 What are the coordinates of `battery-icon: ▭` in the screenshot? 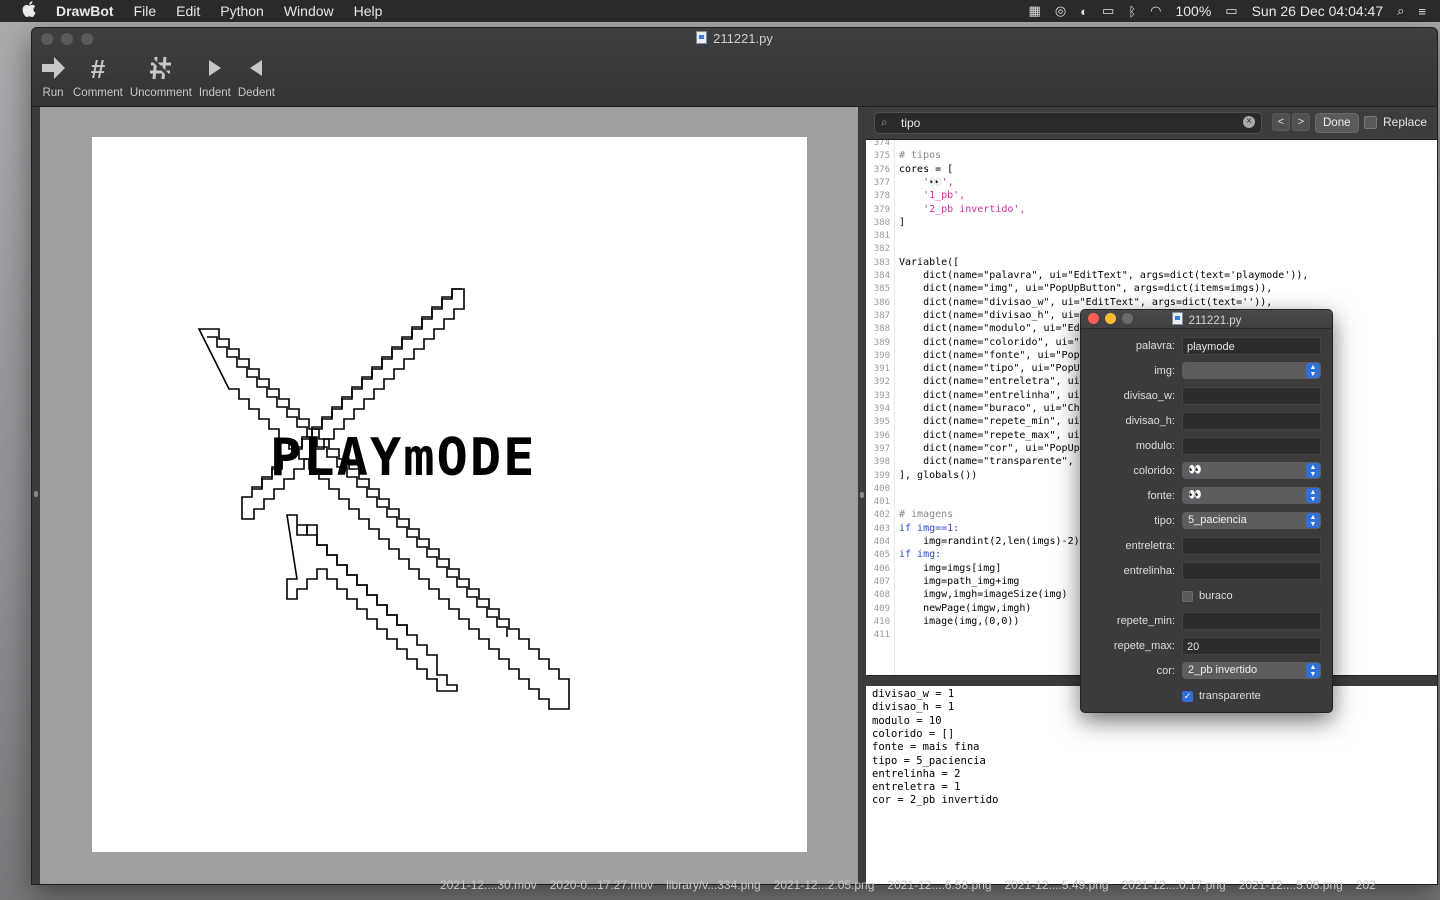 It's located at (1231, 11).